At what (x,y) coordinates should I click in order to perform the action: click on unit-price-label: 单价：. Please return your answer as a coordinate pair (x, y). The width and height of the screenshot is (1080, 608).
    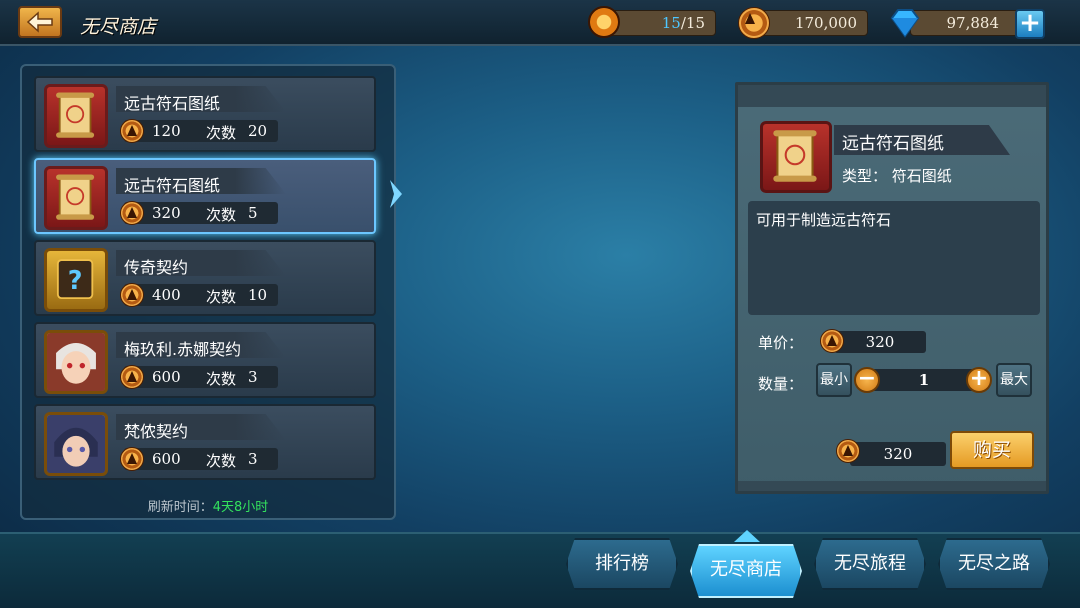
    Looking at the image, I should click on (781, 343).